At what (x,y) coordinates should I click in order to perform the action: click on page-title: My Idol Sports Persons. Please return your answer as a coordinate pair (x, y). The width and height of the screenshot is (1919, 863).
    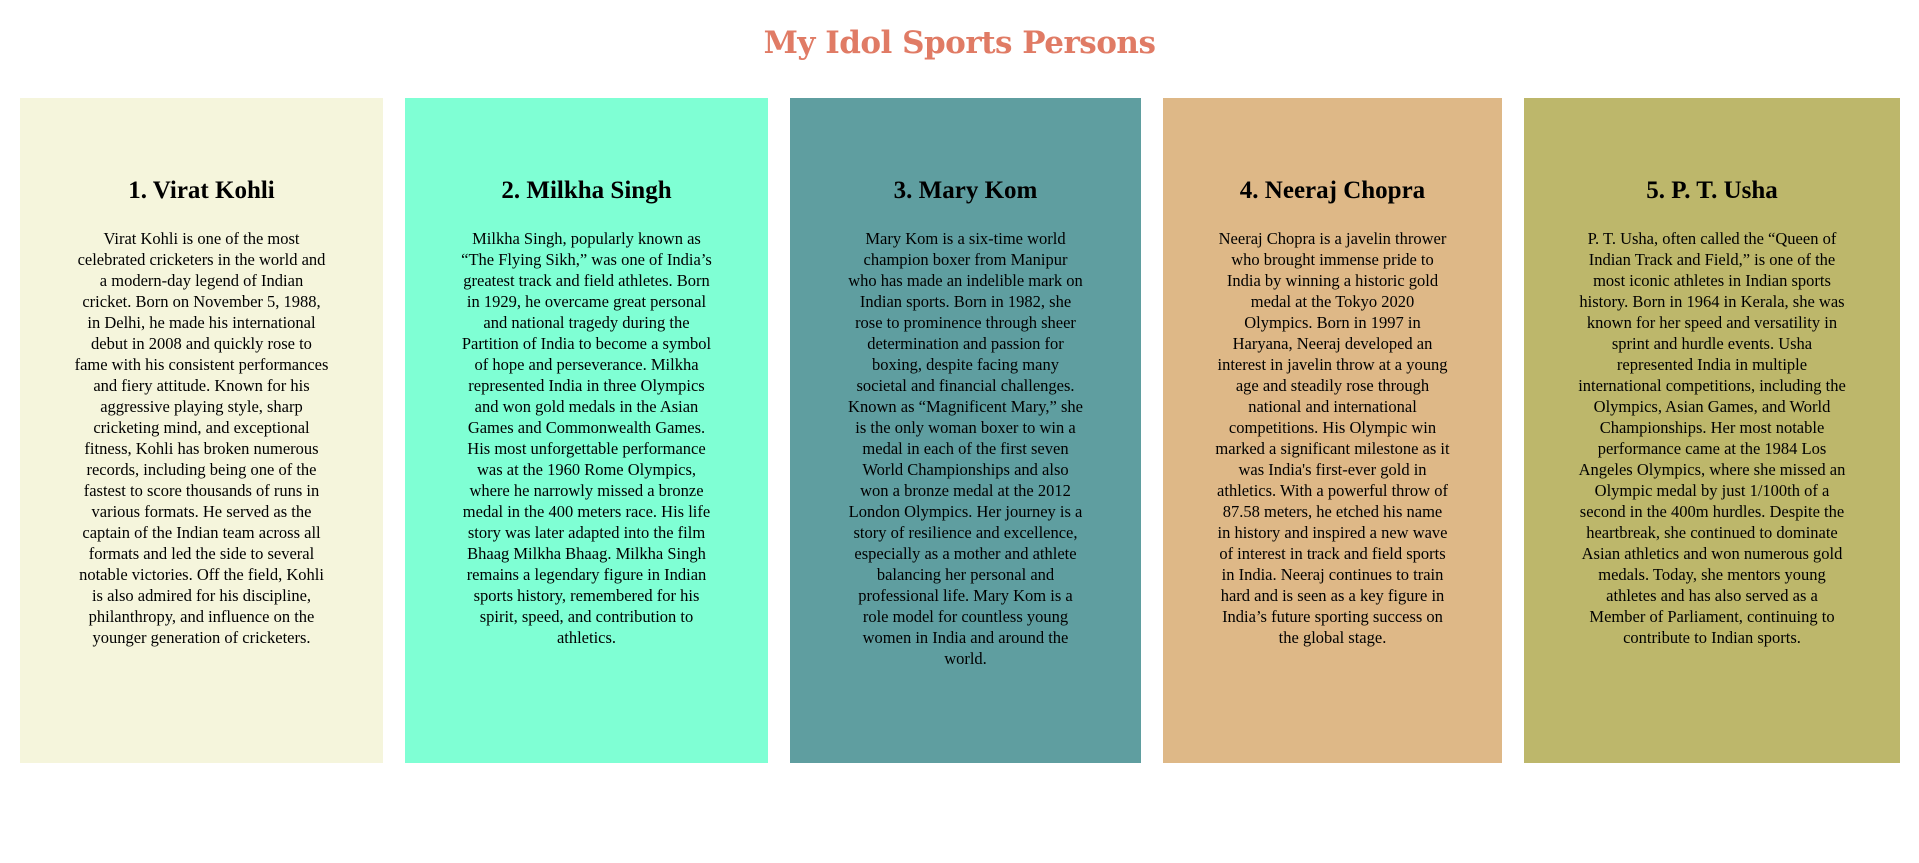
    Looking at the image, I should click on (959, 43).